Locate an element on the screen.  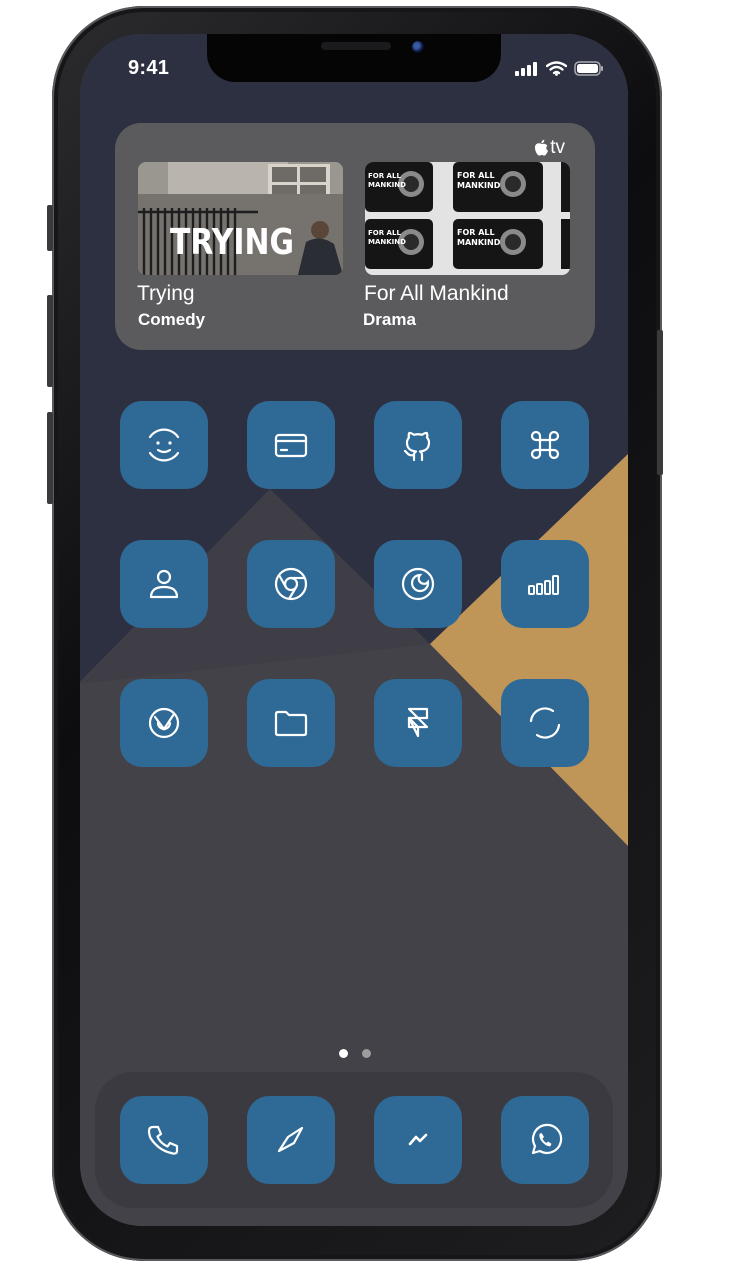
compass-needle-icon is located at coordinates (290, 1139).